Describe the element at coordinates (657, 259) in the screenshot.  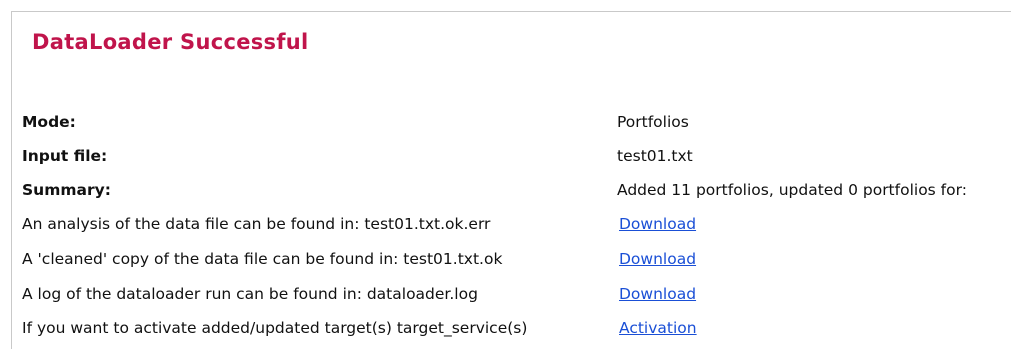
I see `download-cleaned-link: Download` at that location.